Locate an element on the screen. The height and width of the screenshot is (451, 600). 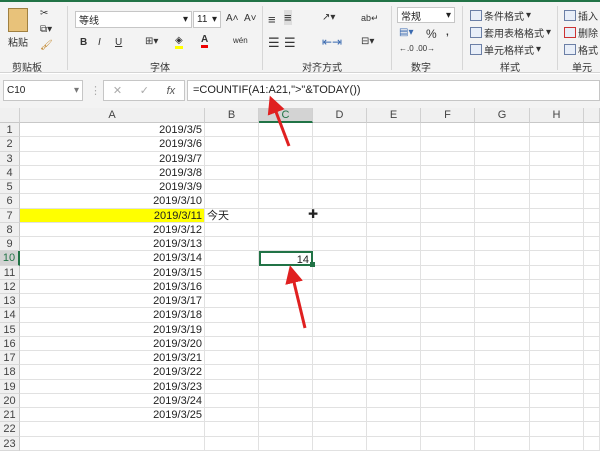
annotation-arrows is located at coordinates (287, 212).